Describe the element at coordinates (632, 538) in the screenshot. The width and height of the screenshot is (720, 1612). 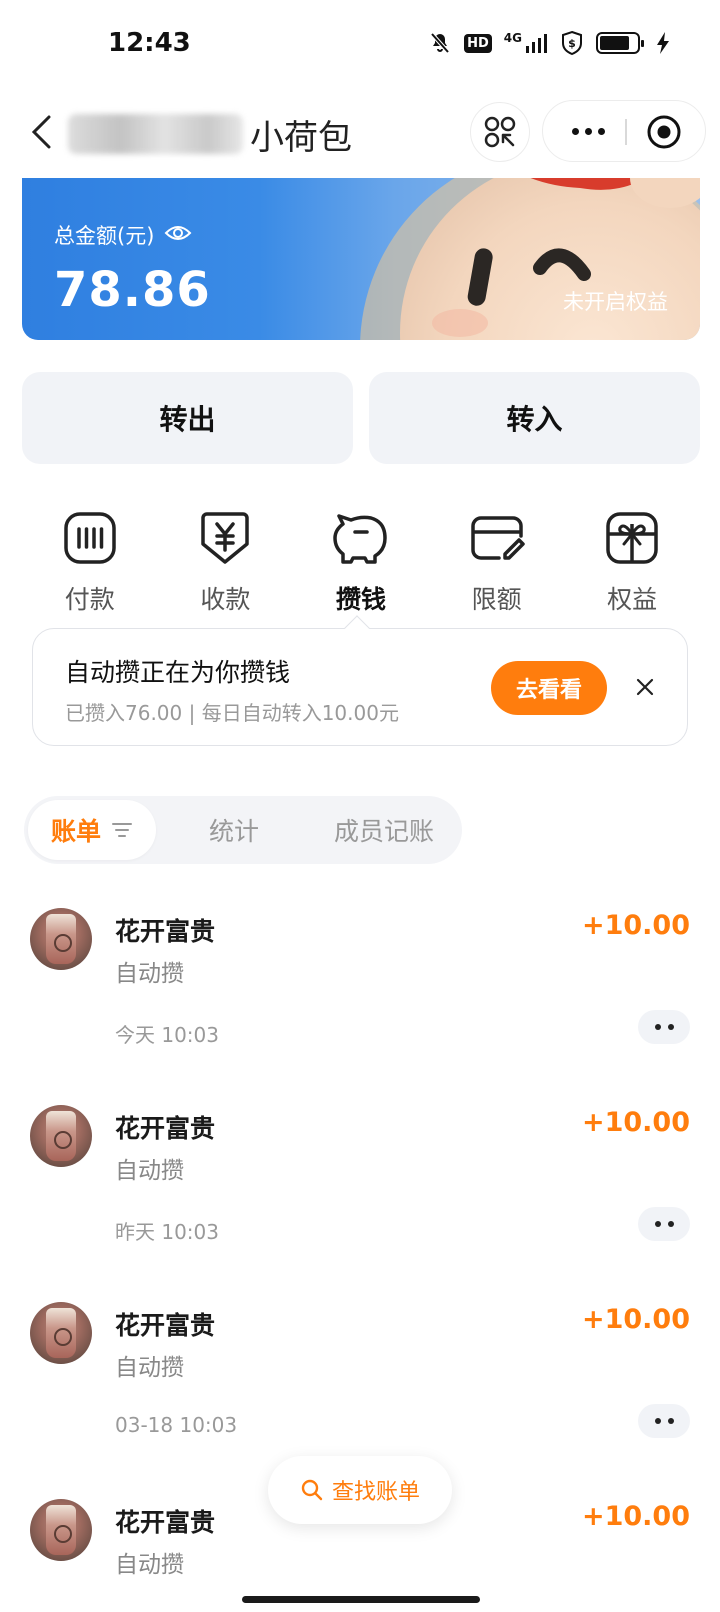
I see `gift-icon` at that location.